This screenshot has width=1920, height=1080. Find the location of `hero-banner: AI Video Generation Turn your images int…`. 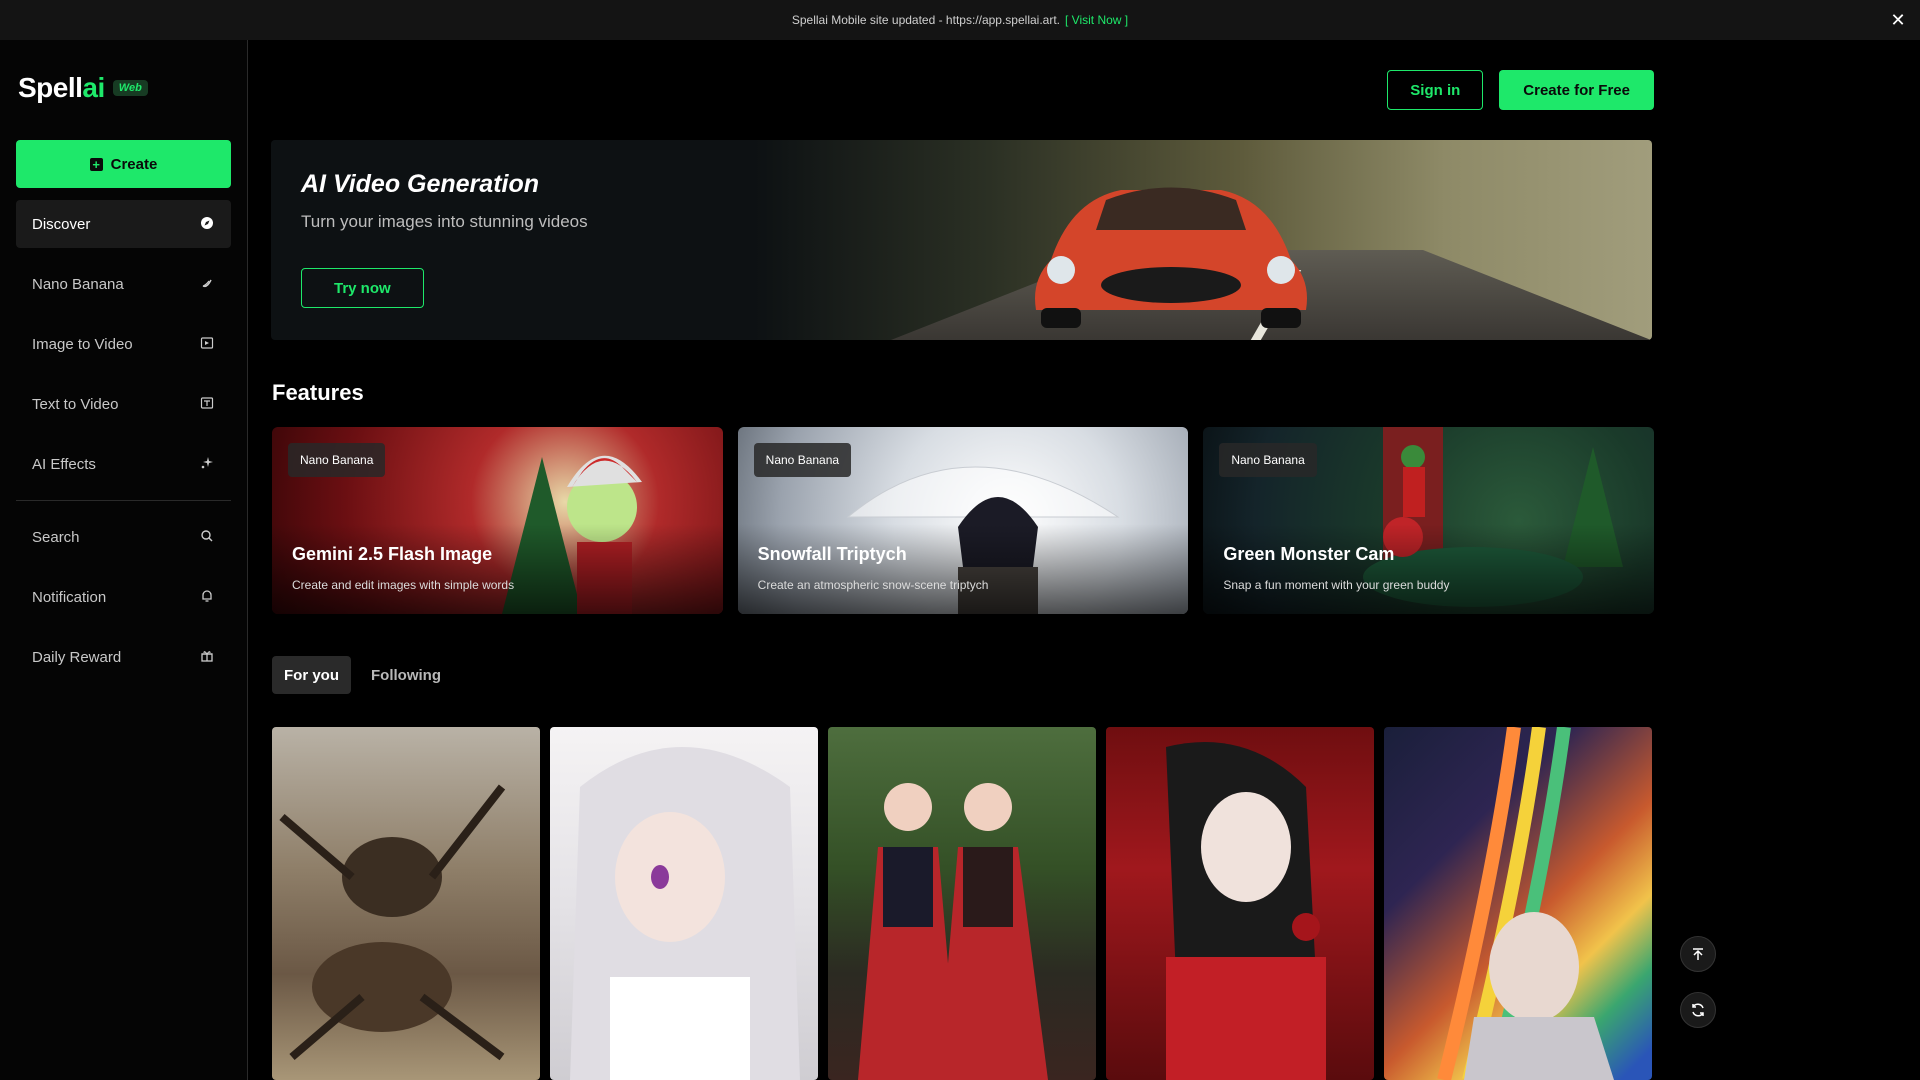

hero-banner: AI Video Generation Turn your images int… is located at coordinates (961, 240).